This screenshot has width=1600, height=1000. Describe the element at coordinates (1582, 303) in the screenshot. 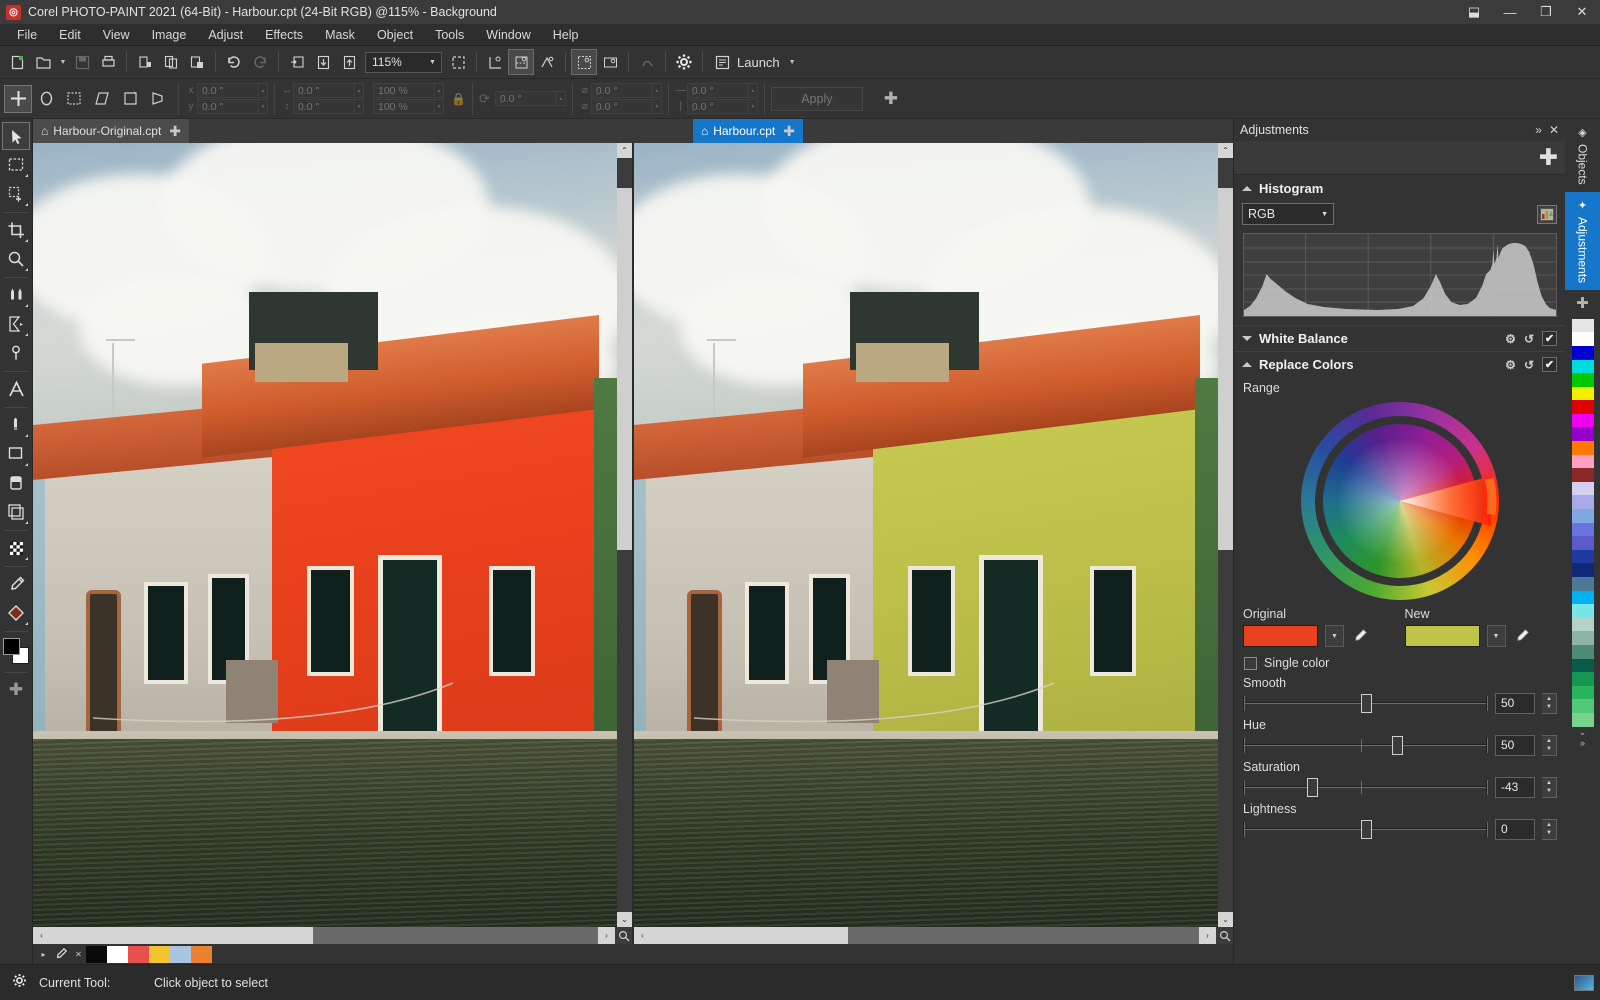

I see `add-docker-icon: ✚` at that location.